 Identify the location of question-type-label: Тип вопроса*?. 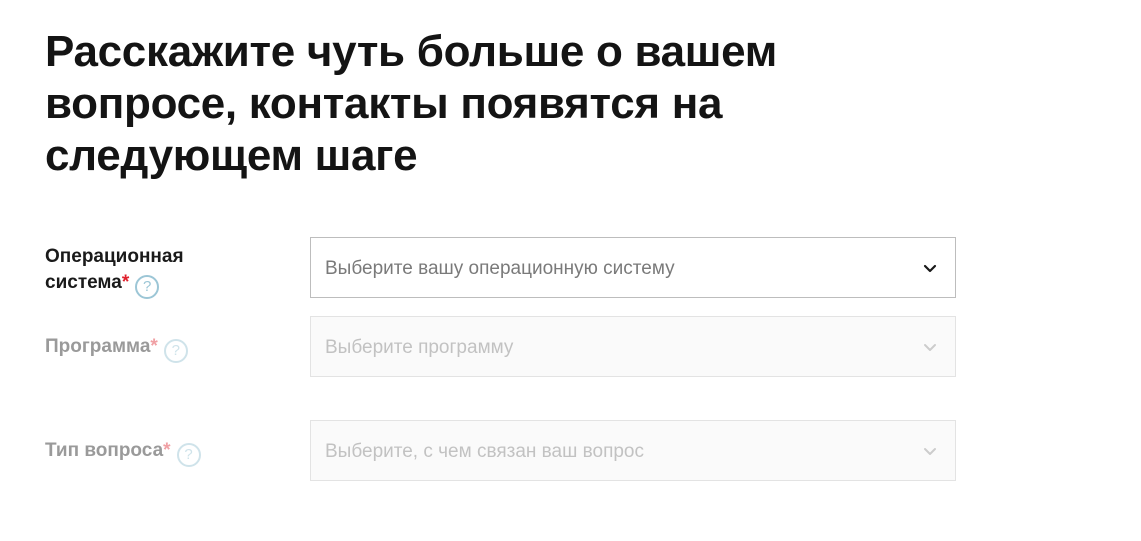
(123, 452).